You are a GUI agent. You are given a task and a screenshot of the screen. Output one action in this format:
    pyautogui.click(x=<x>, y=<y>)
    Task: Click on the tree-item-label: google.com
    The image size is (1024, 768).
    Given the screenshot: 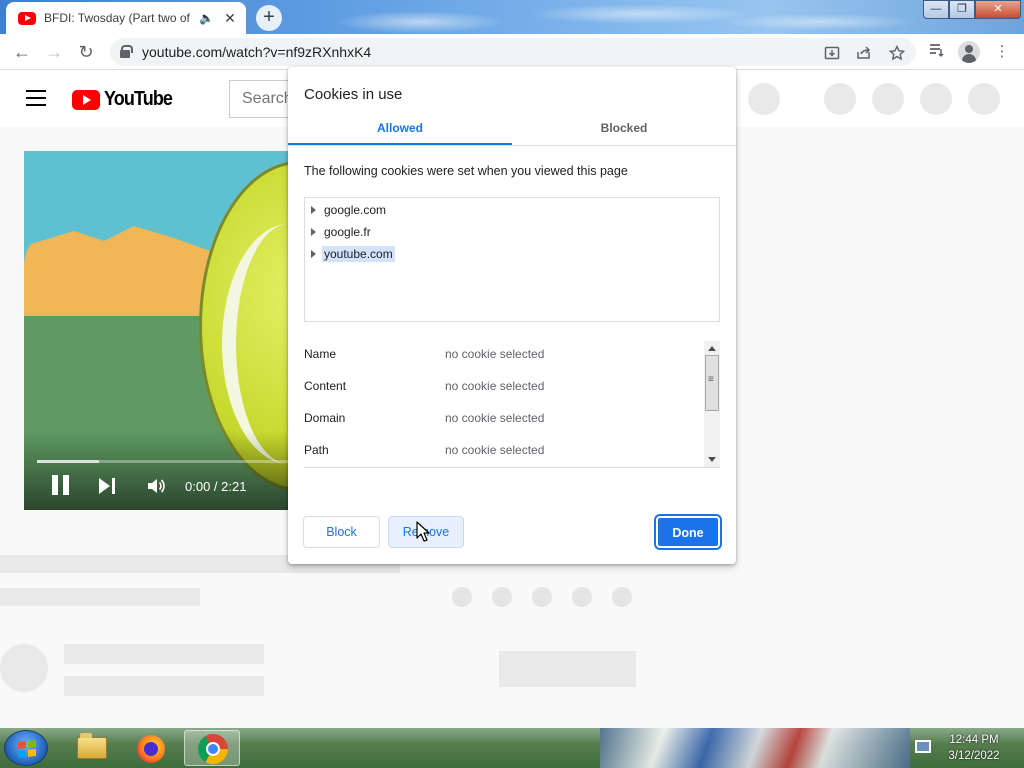 What is the action you would take?
    pyautogui.click(x=355, y=210)
    